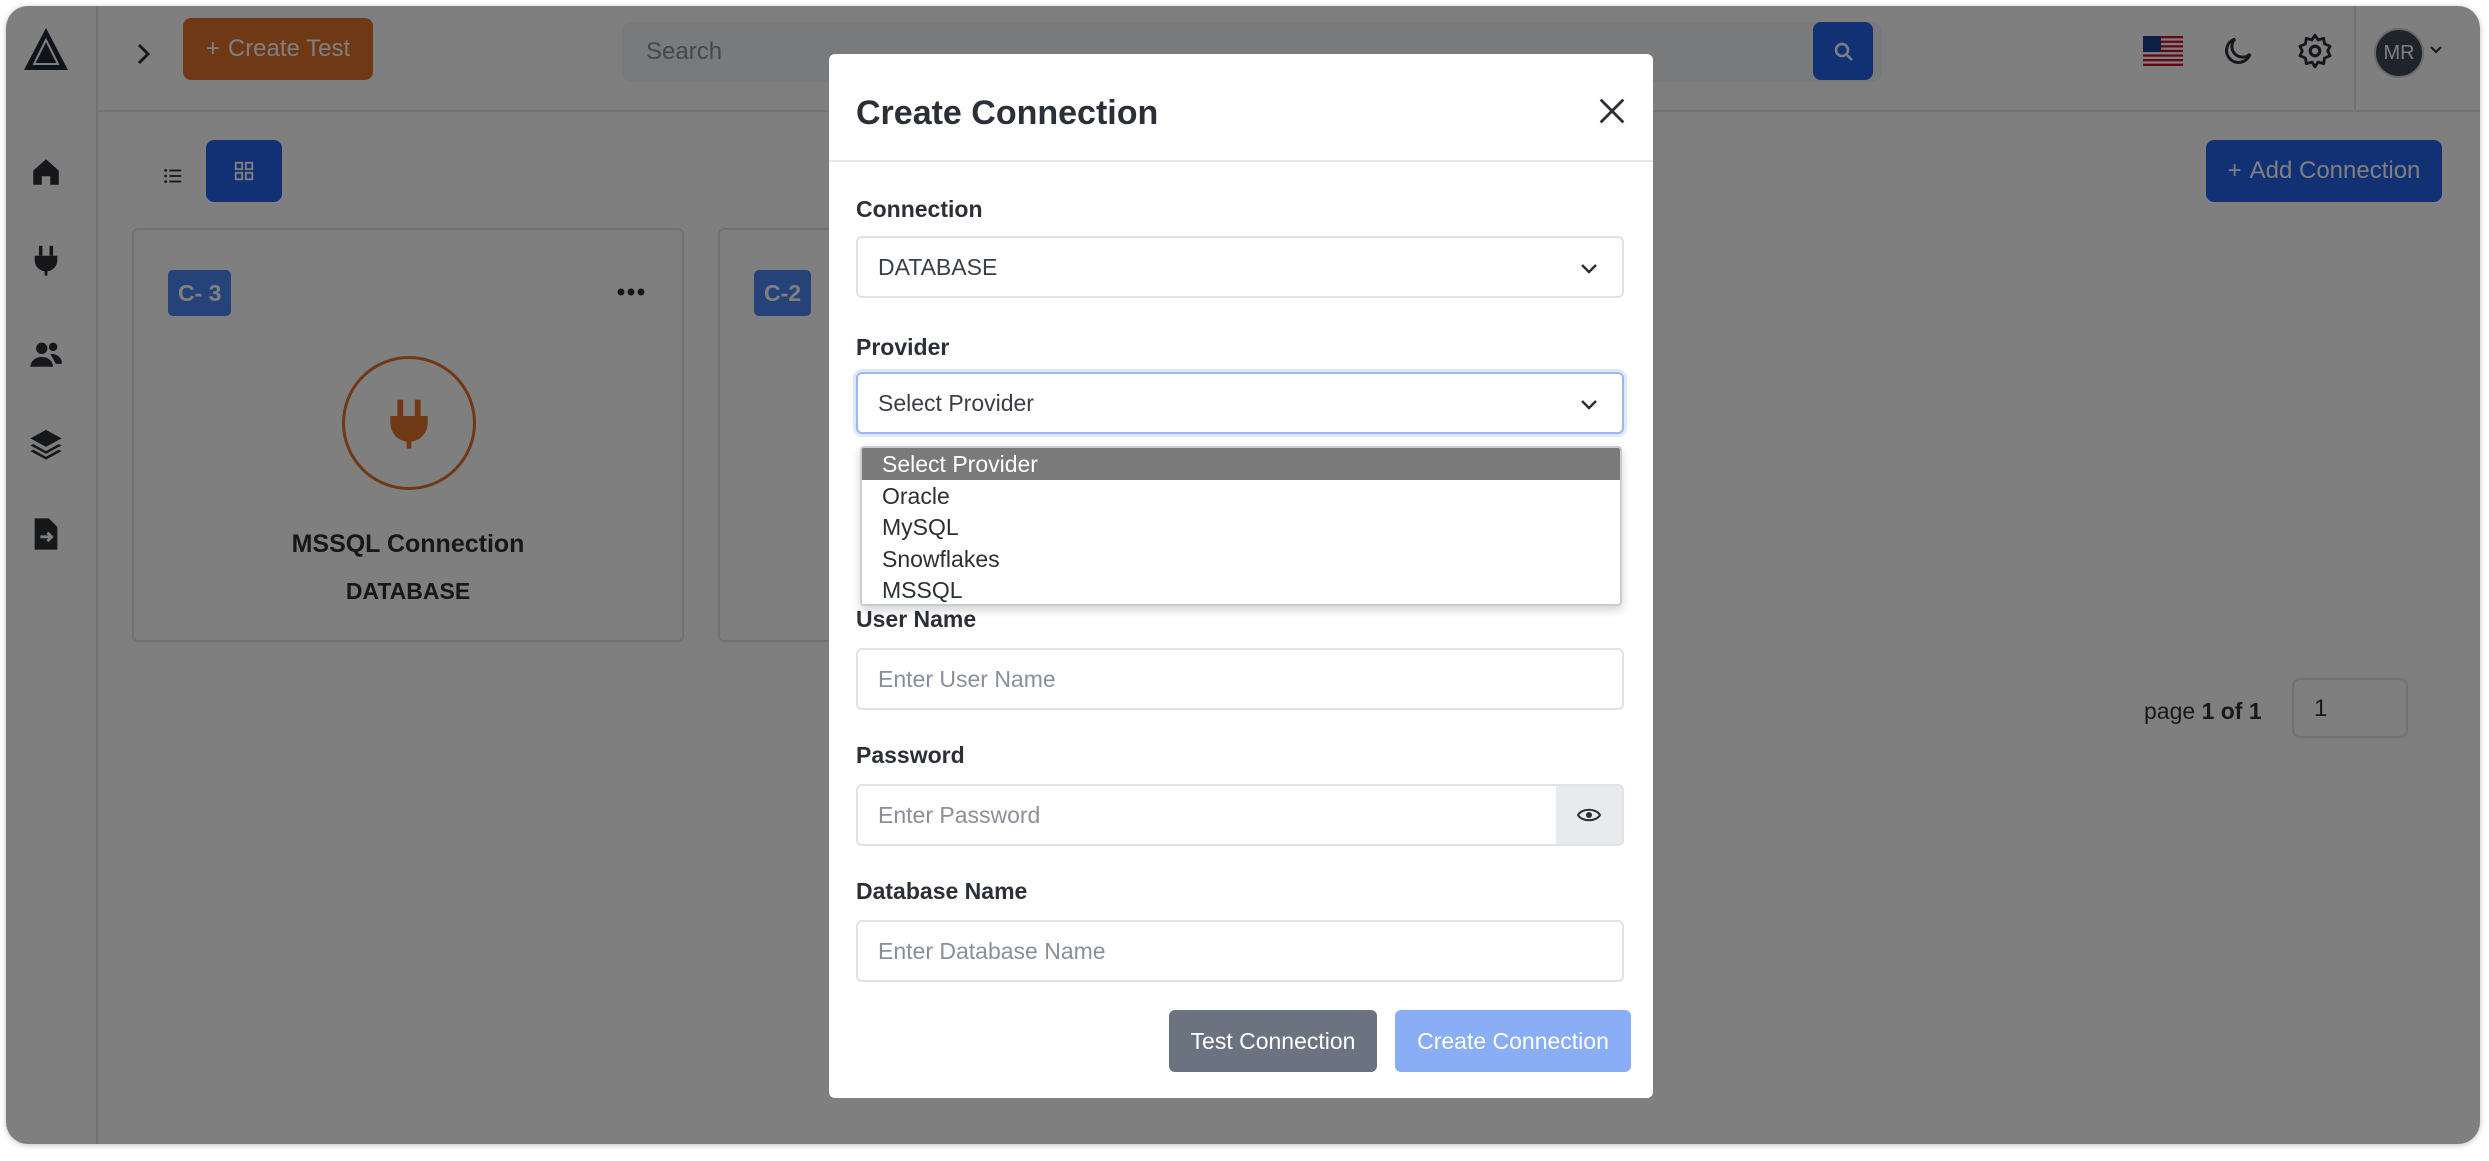 The width and height of the screenshot is (2489, 1161). I want to click on provider-option: MySQL, so click(1241, 527).